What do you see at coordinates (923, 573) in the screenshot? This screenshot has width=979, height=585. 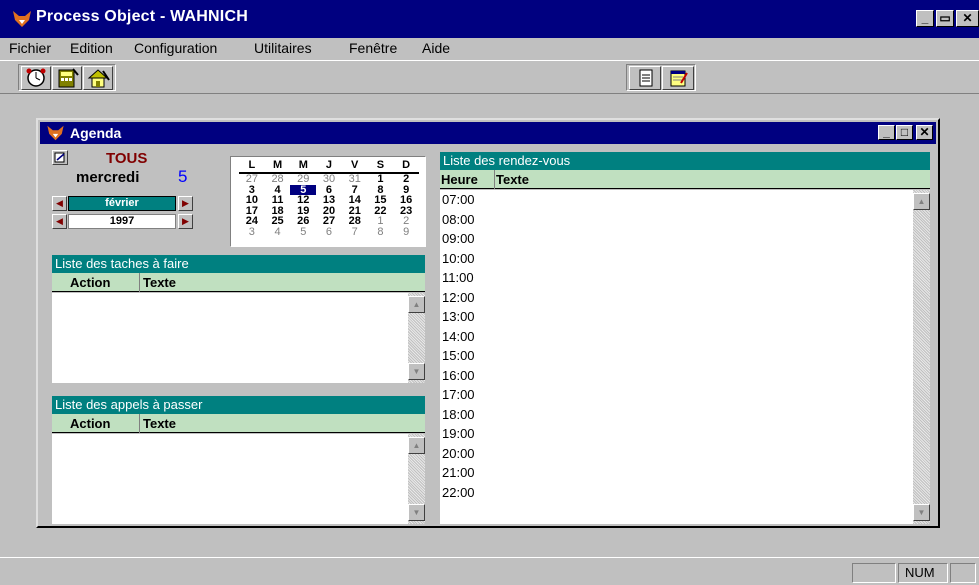 I see `status-num-indicator: NUM` at bounding box center [923, 573].